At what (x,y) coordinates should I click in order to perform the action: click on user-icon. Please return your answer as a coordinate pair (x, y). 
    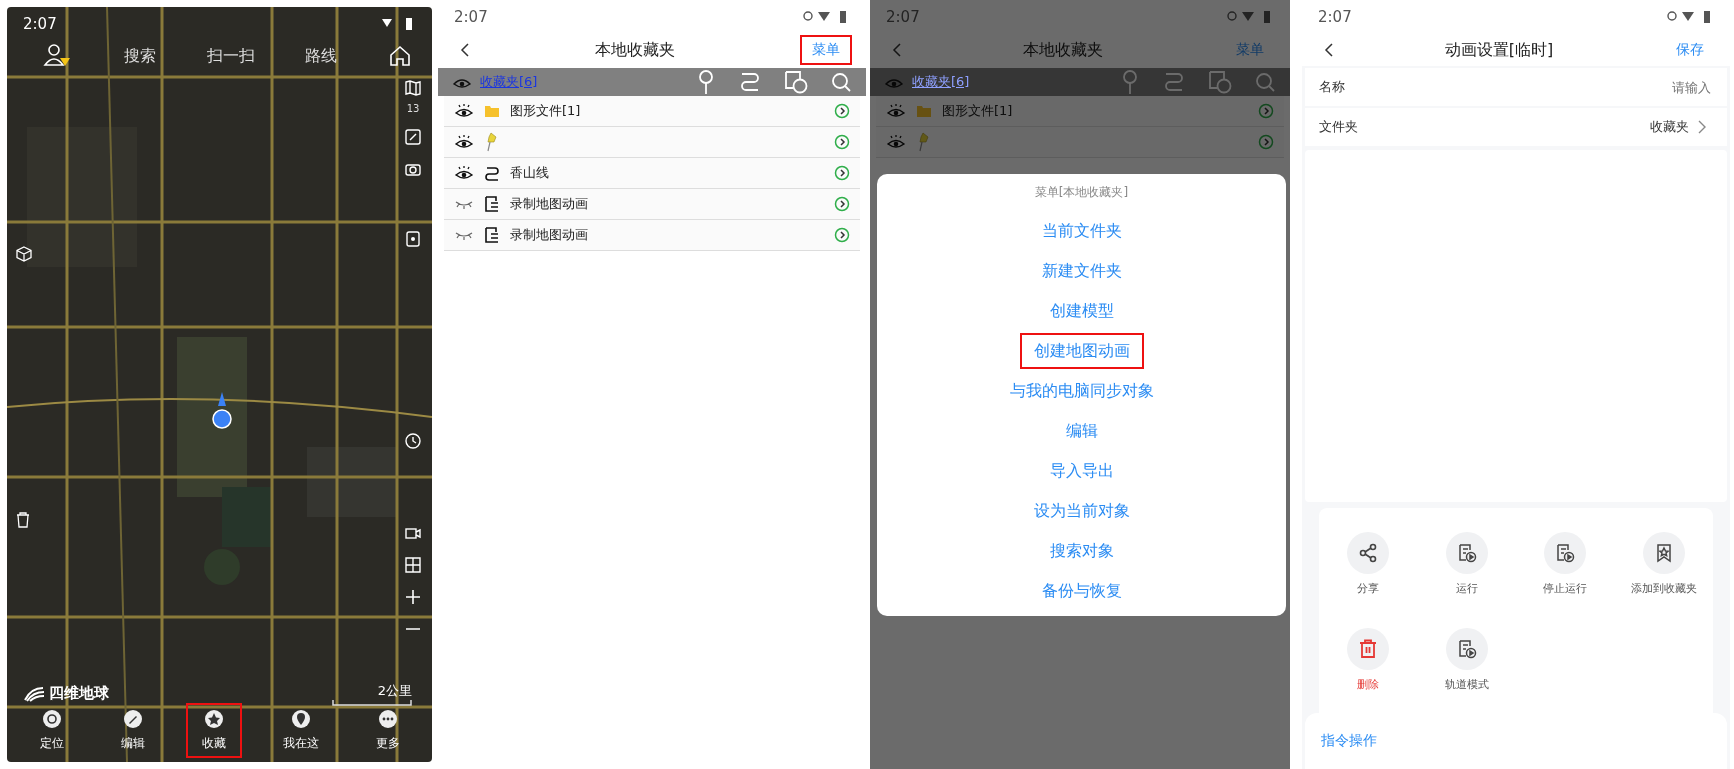
    Looking at the image, I should click on (58, 56).